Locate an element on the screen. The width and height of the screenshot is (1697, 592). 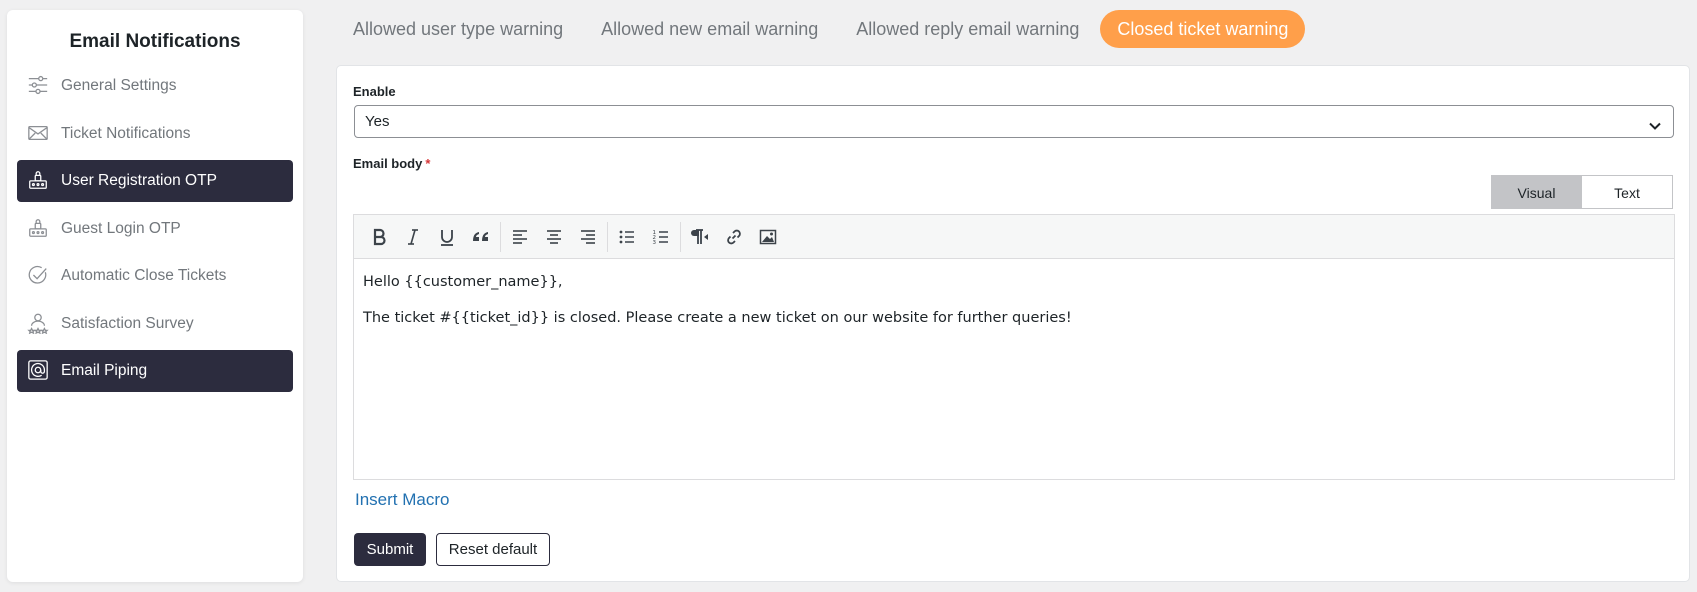
image-icon is located at coordinates (768, 237).